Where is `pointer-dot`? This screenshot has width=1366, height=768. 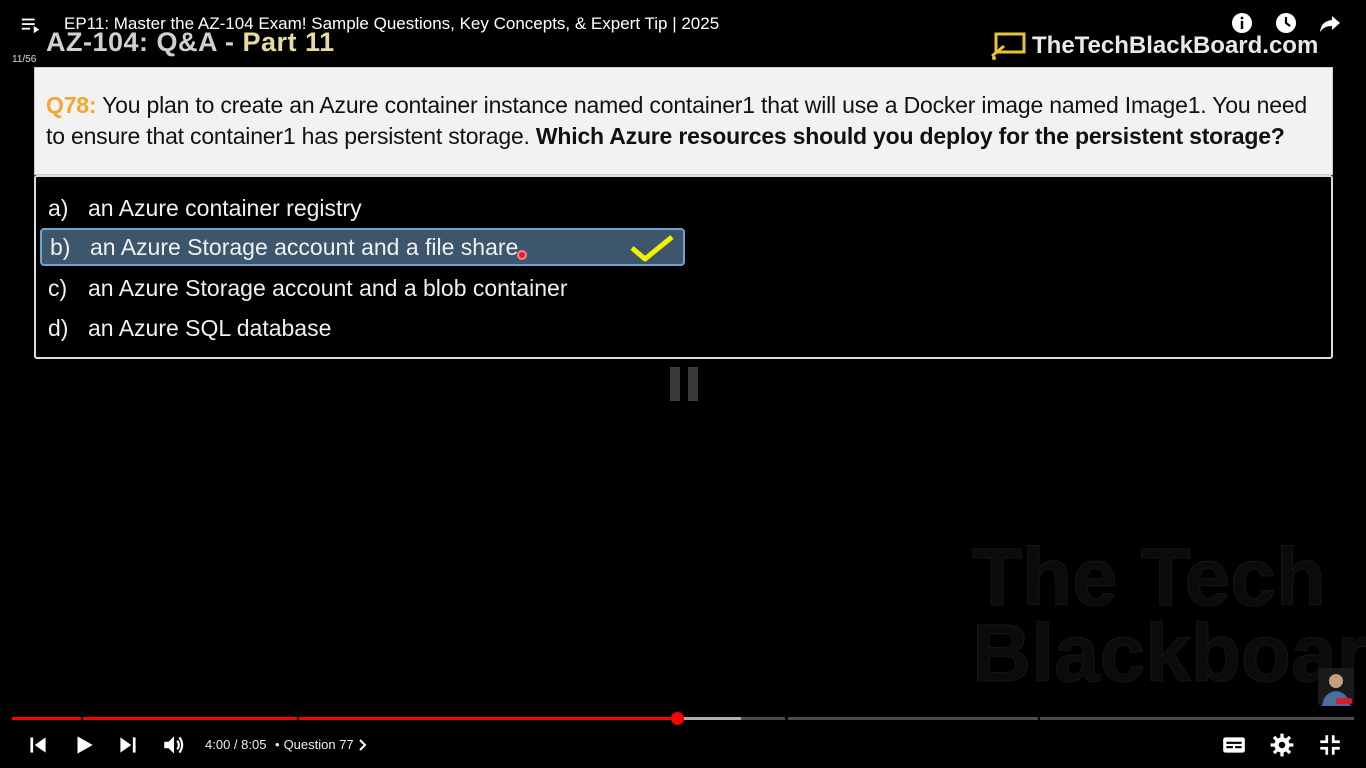 pointer-dot is located at coordinates (522, 255).